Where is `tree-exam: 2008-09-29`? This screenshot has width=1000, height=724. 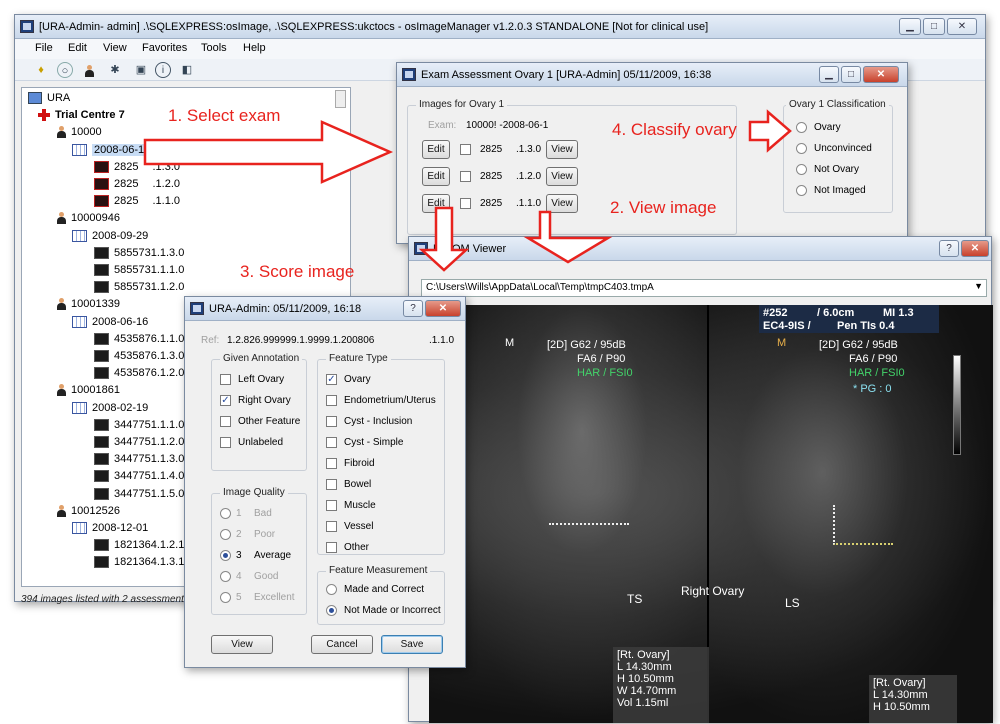
tree-exam: 2008-09-29 is located at coordinates (110, 236).